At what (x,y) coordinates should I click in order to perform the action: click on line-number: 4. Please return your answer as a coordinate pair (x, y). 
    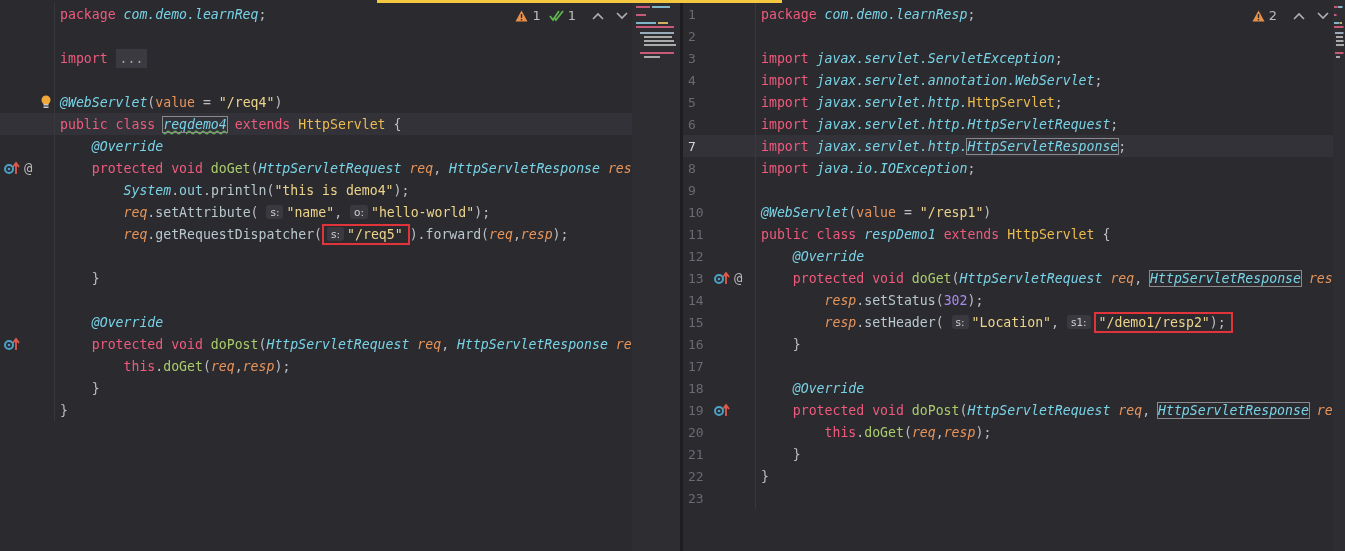
    Looking at the image, I should click on (692, 80).